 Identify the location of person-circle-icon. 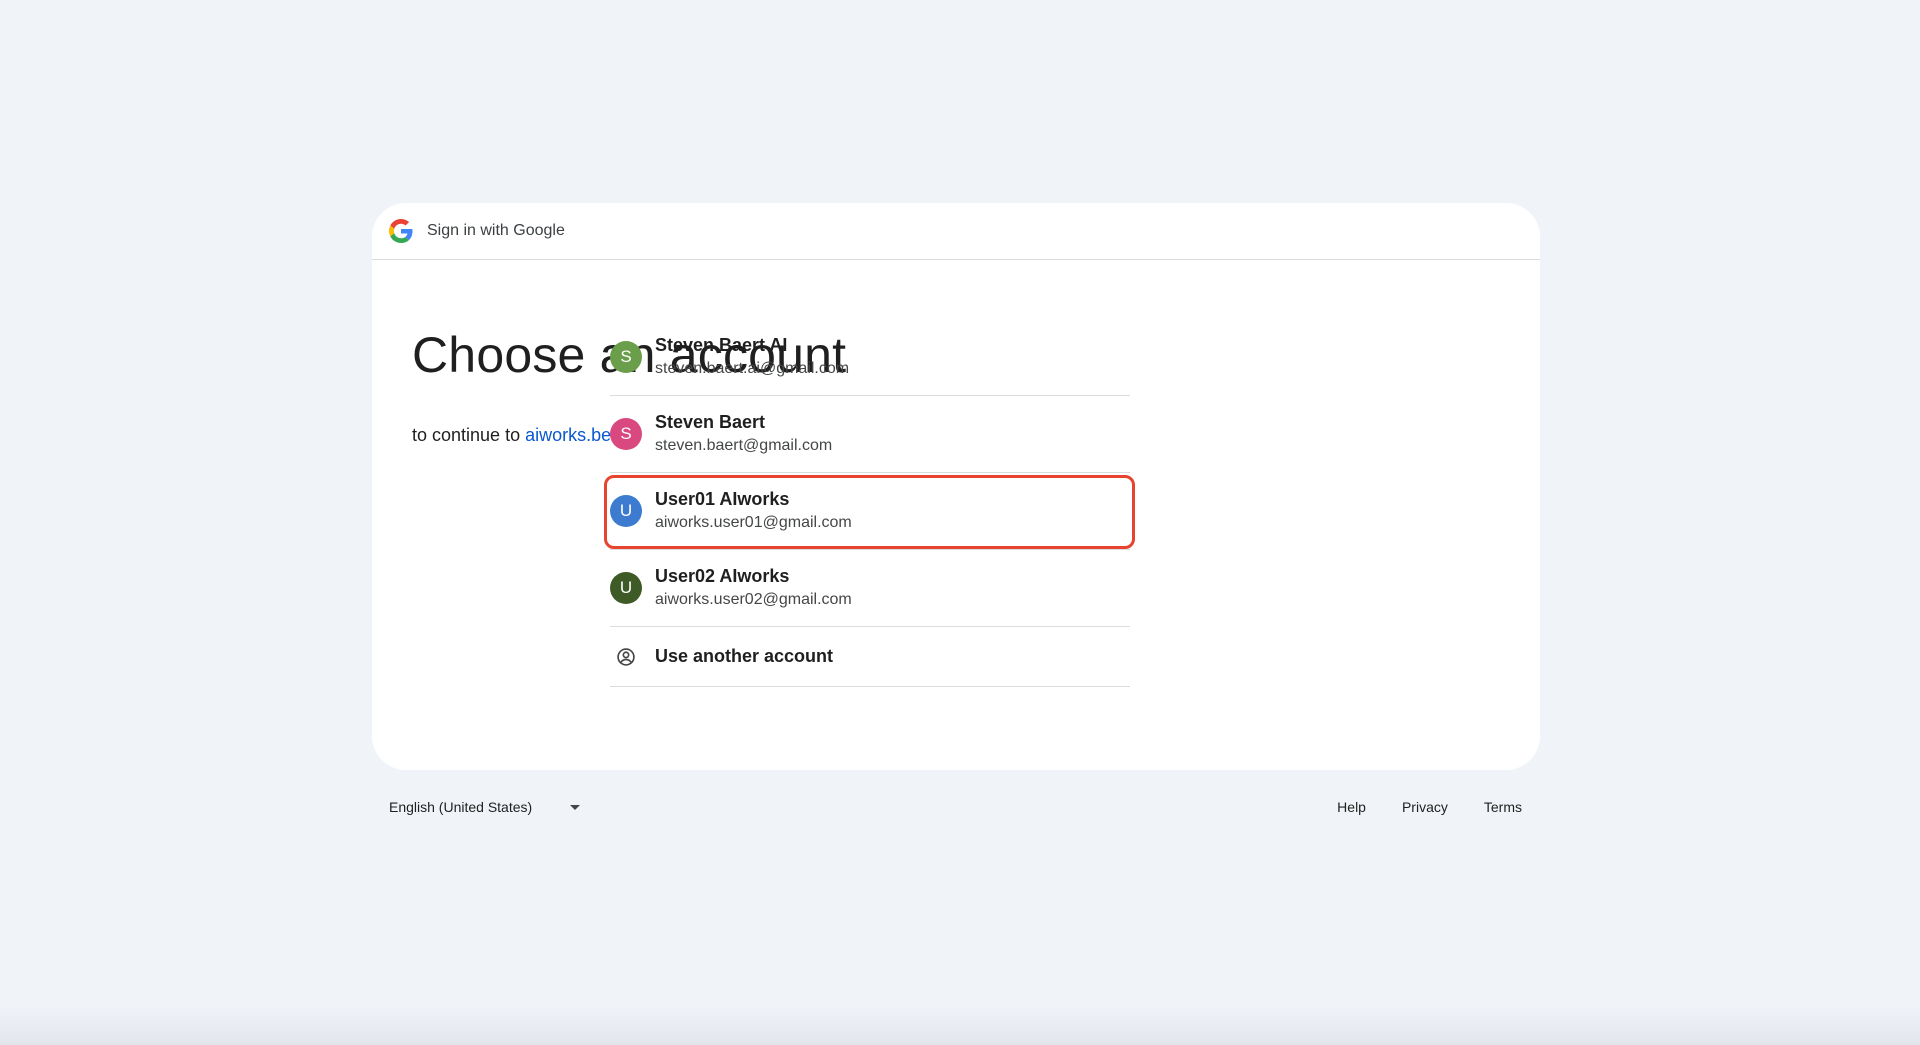
(626, 657).